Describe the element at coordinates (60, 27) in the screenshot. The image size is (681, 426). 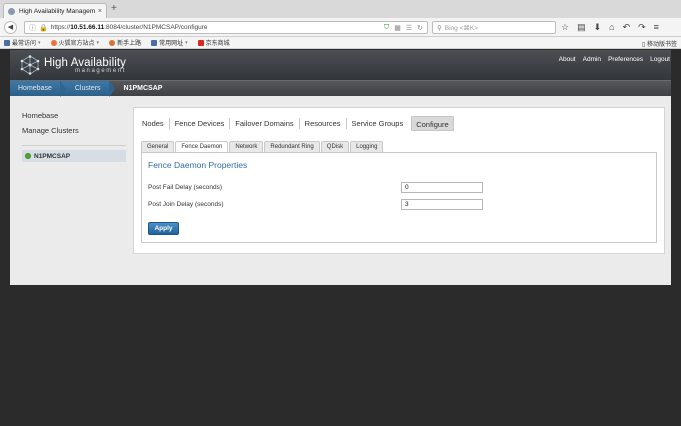
I see `url-scheme: https://` at that location.